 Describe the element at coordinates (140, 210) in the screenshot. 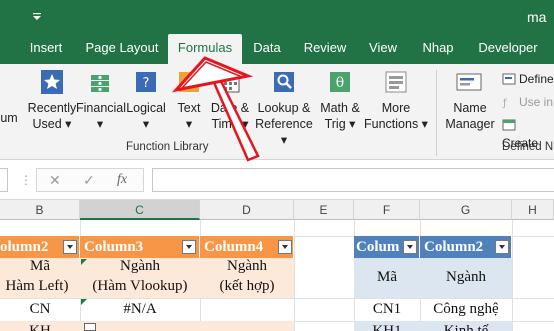

I see `column-header-c: C` at that location.